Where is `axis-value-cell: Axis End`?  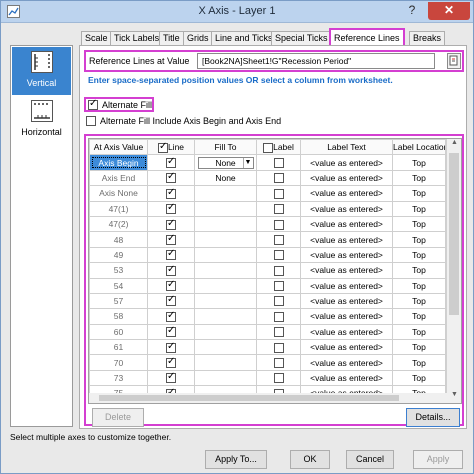
axis-value-cell: Axis End is located at coordinates (118, 178).